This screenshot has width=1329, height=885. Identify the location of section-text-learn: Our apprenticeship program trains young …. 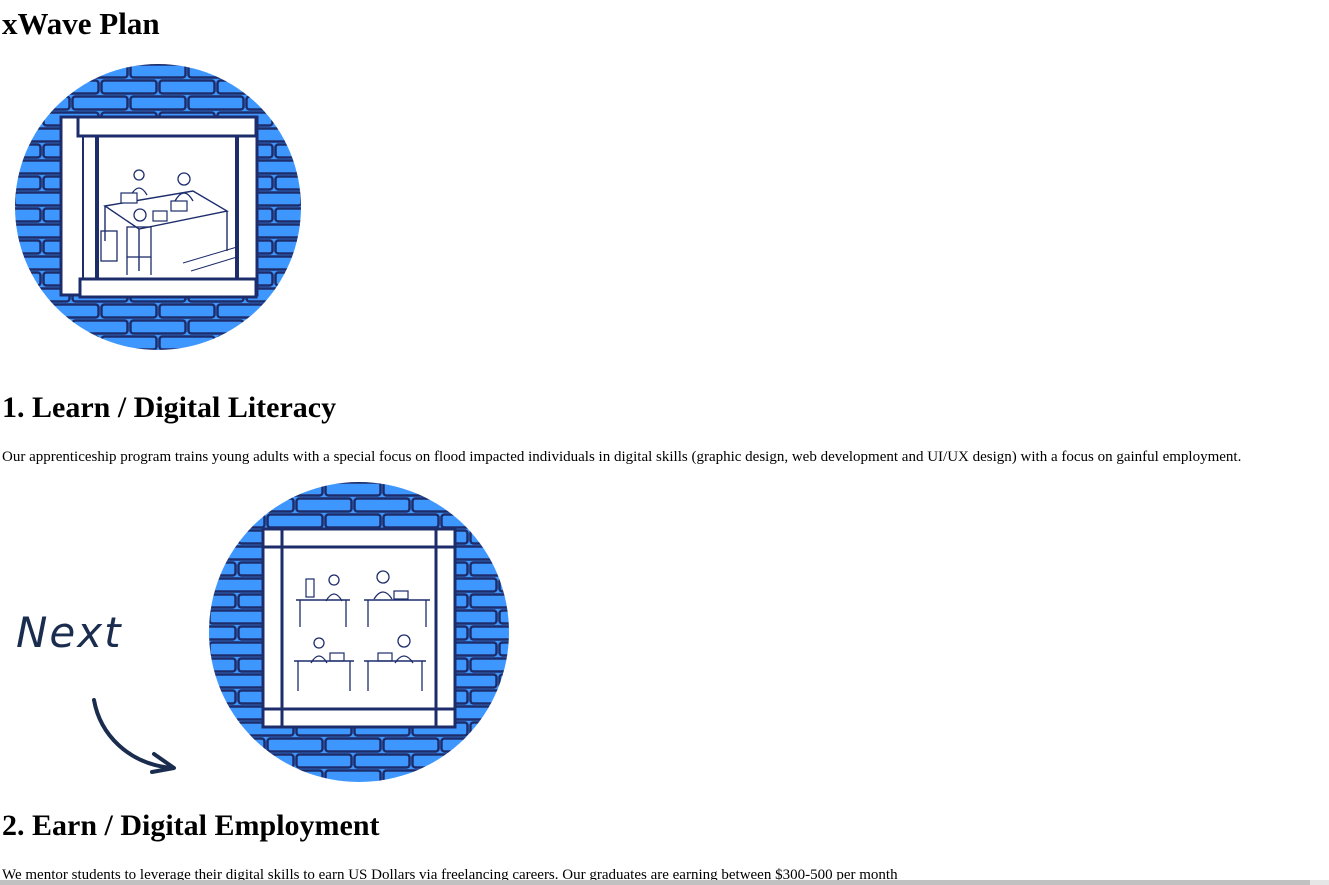
(622, 457).